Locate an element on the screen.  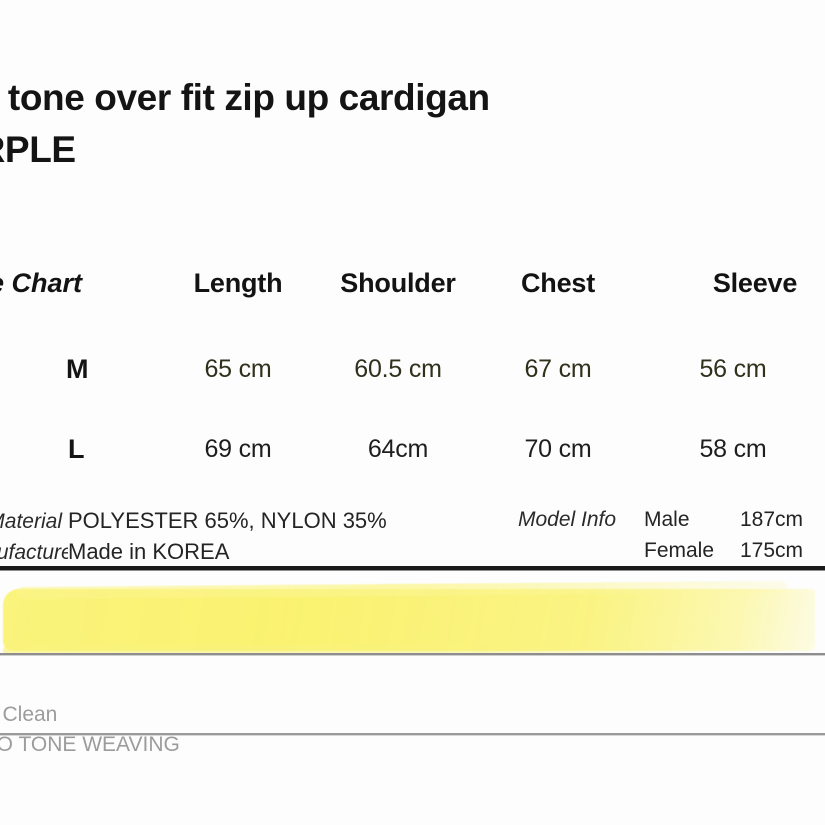
product-title-line-2: PURPLE is located at coordinates (38, 149).